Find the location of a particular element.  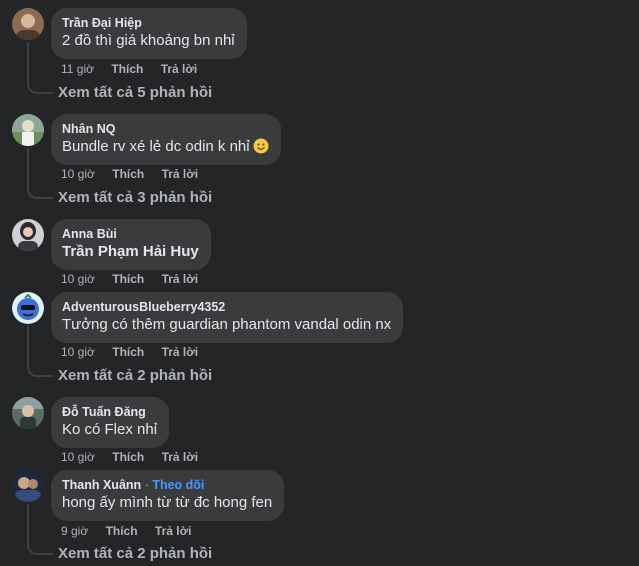

comment-bubble: Anna Bùi Trần Phạm Hải Huy is located at coordinates (131, 244).